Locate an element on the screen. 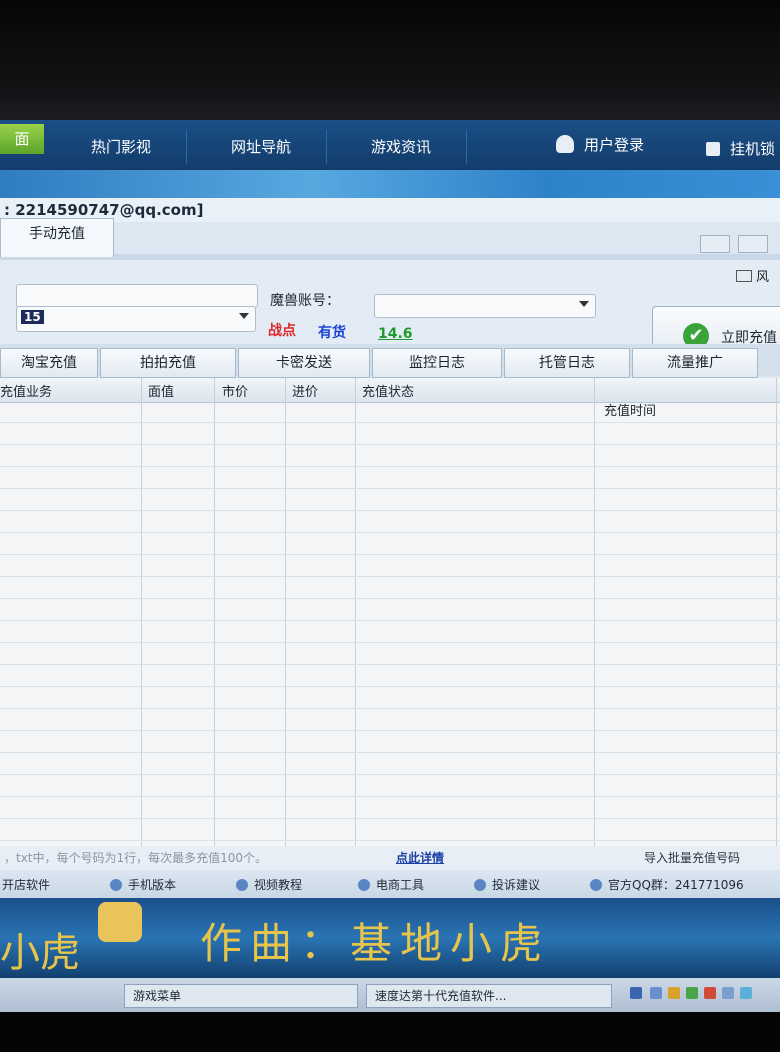 The height and width of the screenshot is (1052, 780). feedback-icon is located at coordinates (480, 885).